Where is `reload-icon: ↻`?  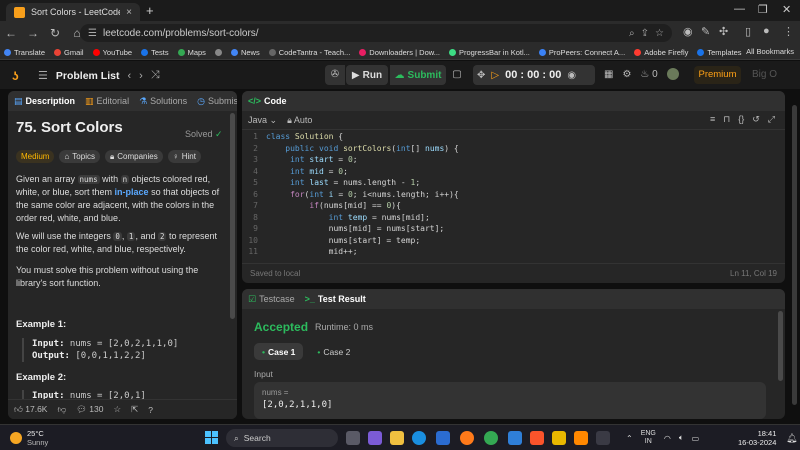
reload-icon: ↻ is located at coordinates (55, 33).